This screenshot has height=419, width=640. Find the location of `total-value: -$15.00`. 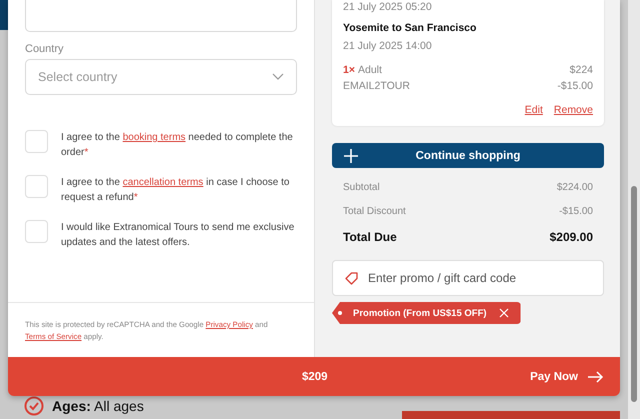

total-value: -$15.00 is located at coordinates (576, 211).